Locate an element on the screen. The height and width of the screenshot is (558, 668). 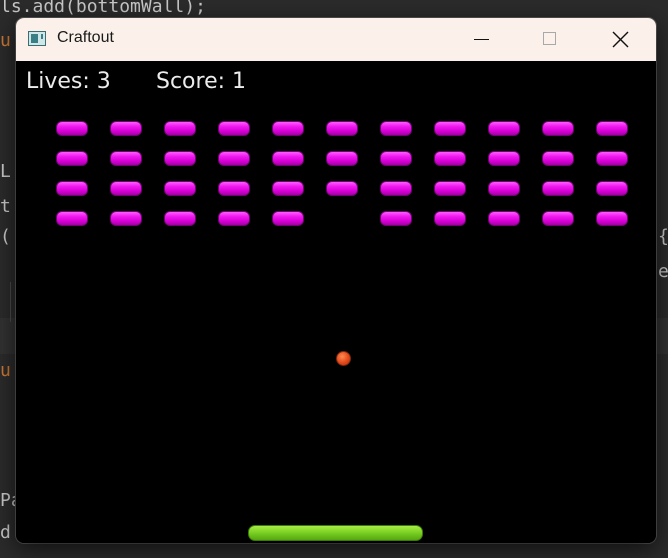
close-button is located at coordinates (620, 39).